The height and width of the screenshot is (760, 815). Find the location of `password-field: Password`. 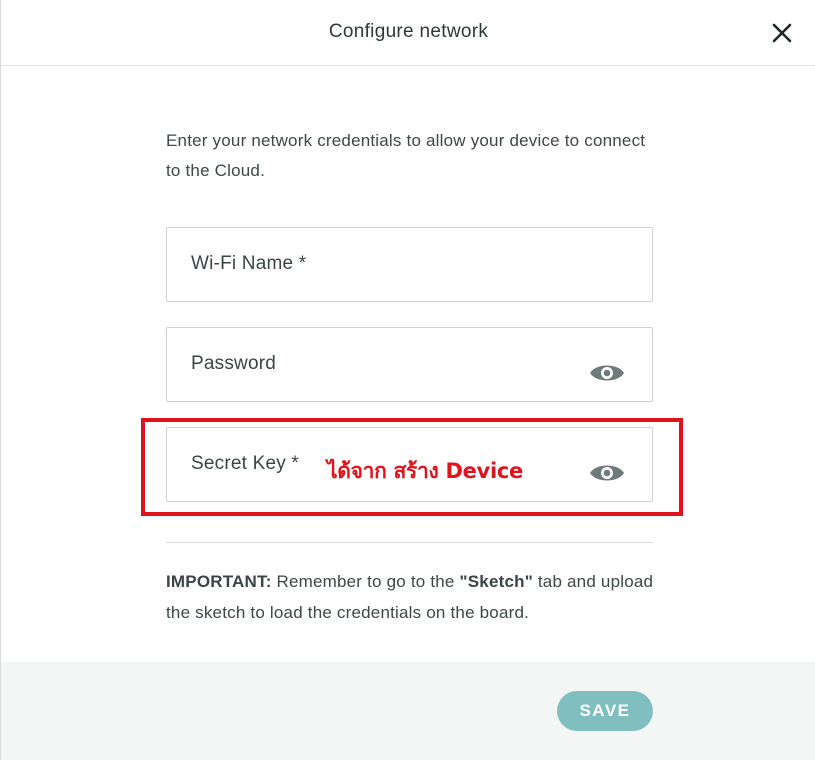

password-field: Password is located at coordinates (411, 365).